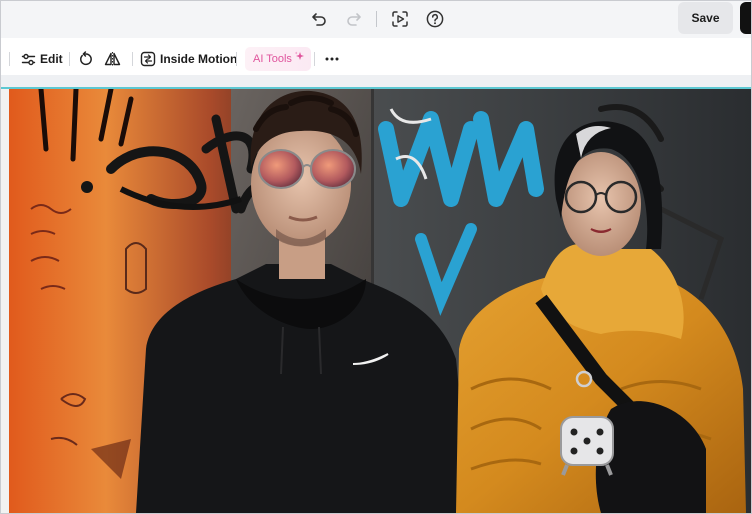 The height and width of the screenshot is (514, 752). Describe the element at coordinates (400, 19) in the screenshot. I see `preview-play-icon` at that location.